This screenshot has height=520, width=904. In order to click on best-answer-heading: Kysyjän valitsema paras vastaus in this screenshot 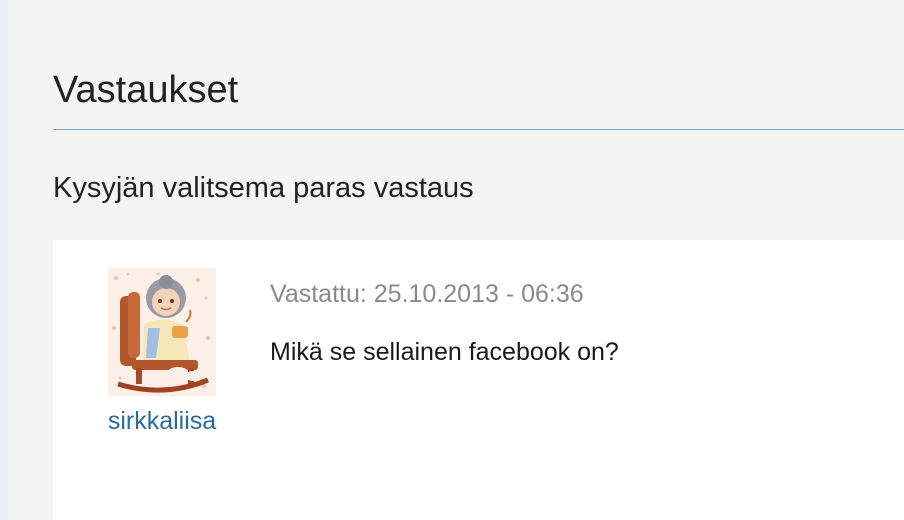, I will do `click(263, 188)`.